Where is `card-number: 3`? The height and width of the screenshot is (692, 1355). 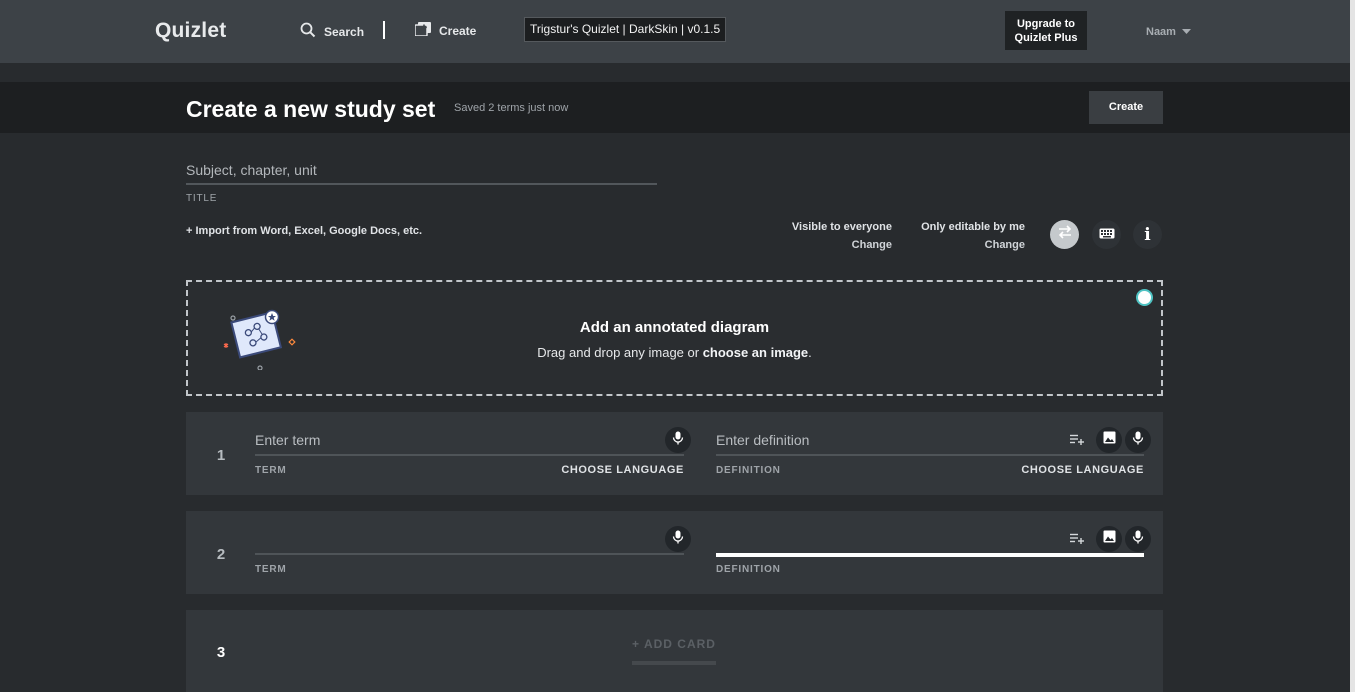
card-number: 3 is located at coordinates (221, 652).